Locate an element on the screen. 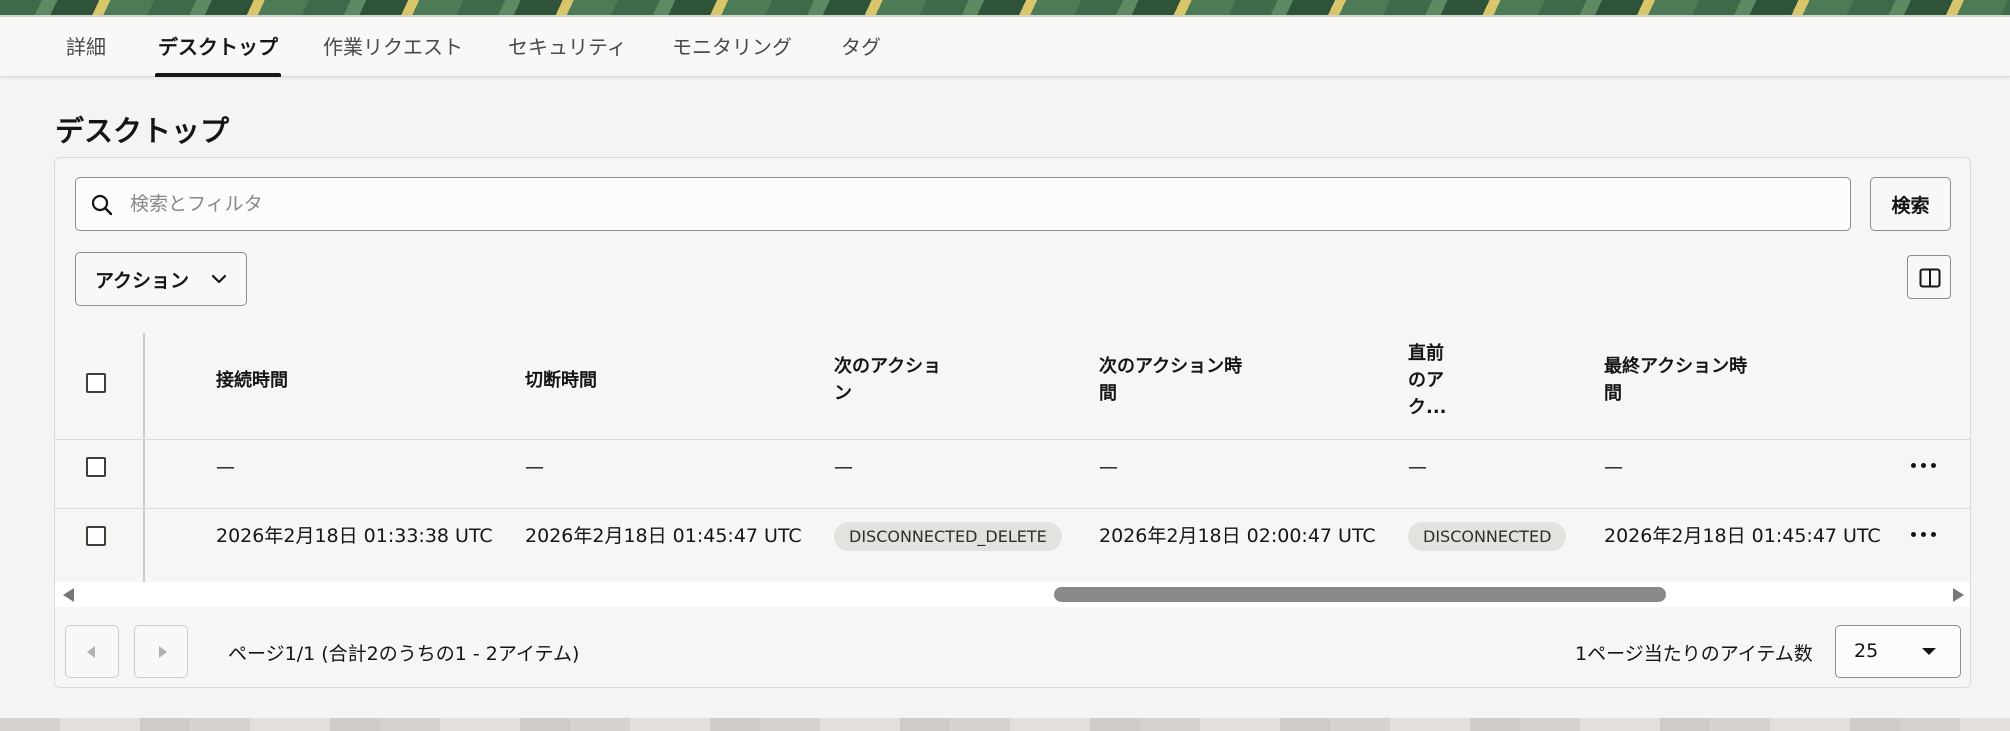  previous-page-button is located at coordinates (92, 651).